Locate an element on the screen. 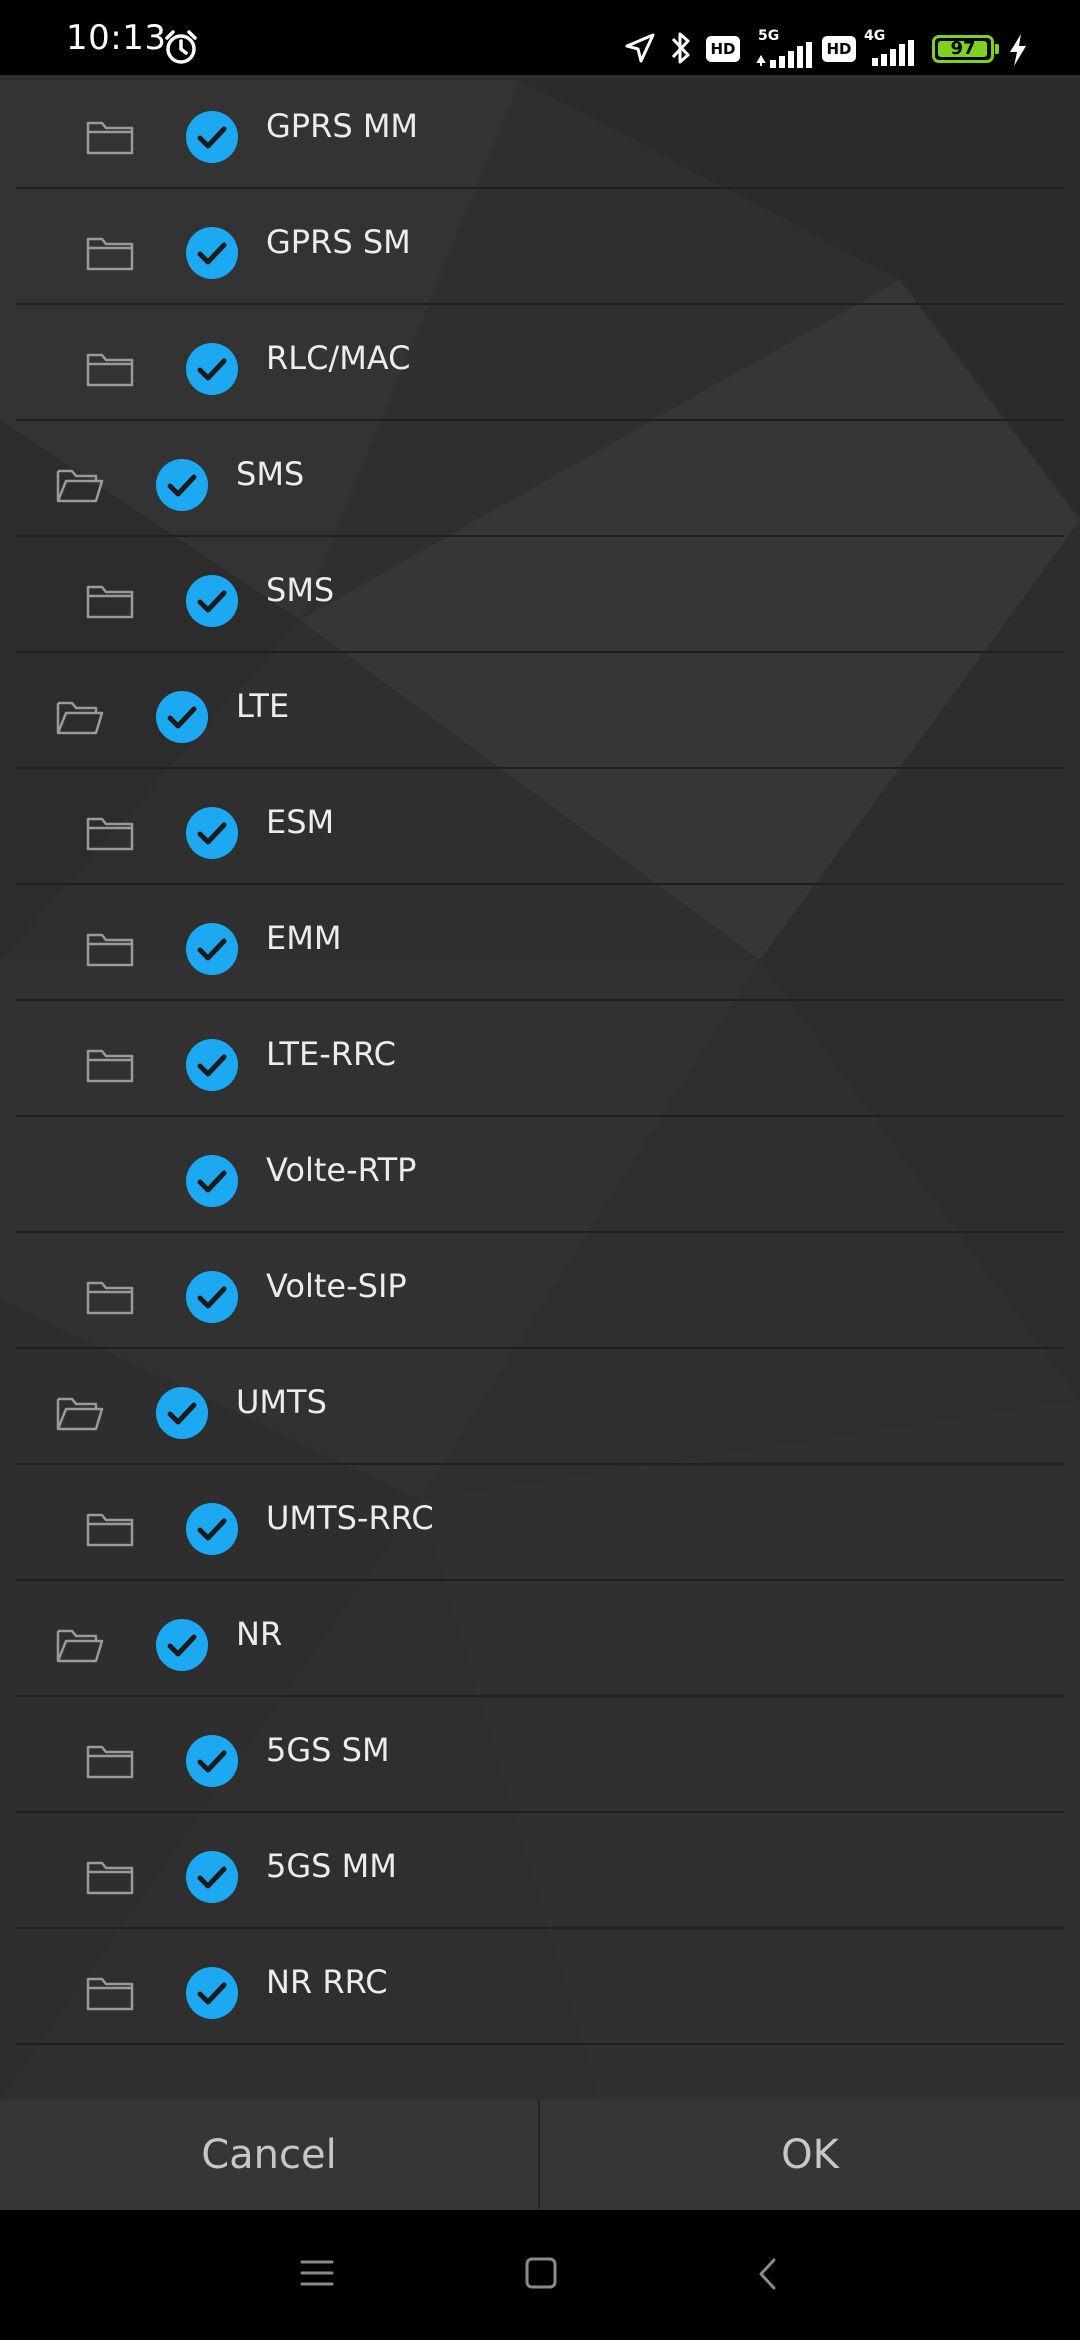  list-item-label: LTE is located at coordinates (263, 706).